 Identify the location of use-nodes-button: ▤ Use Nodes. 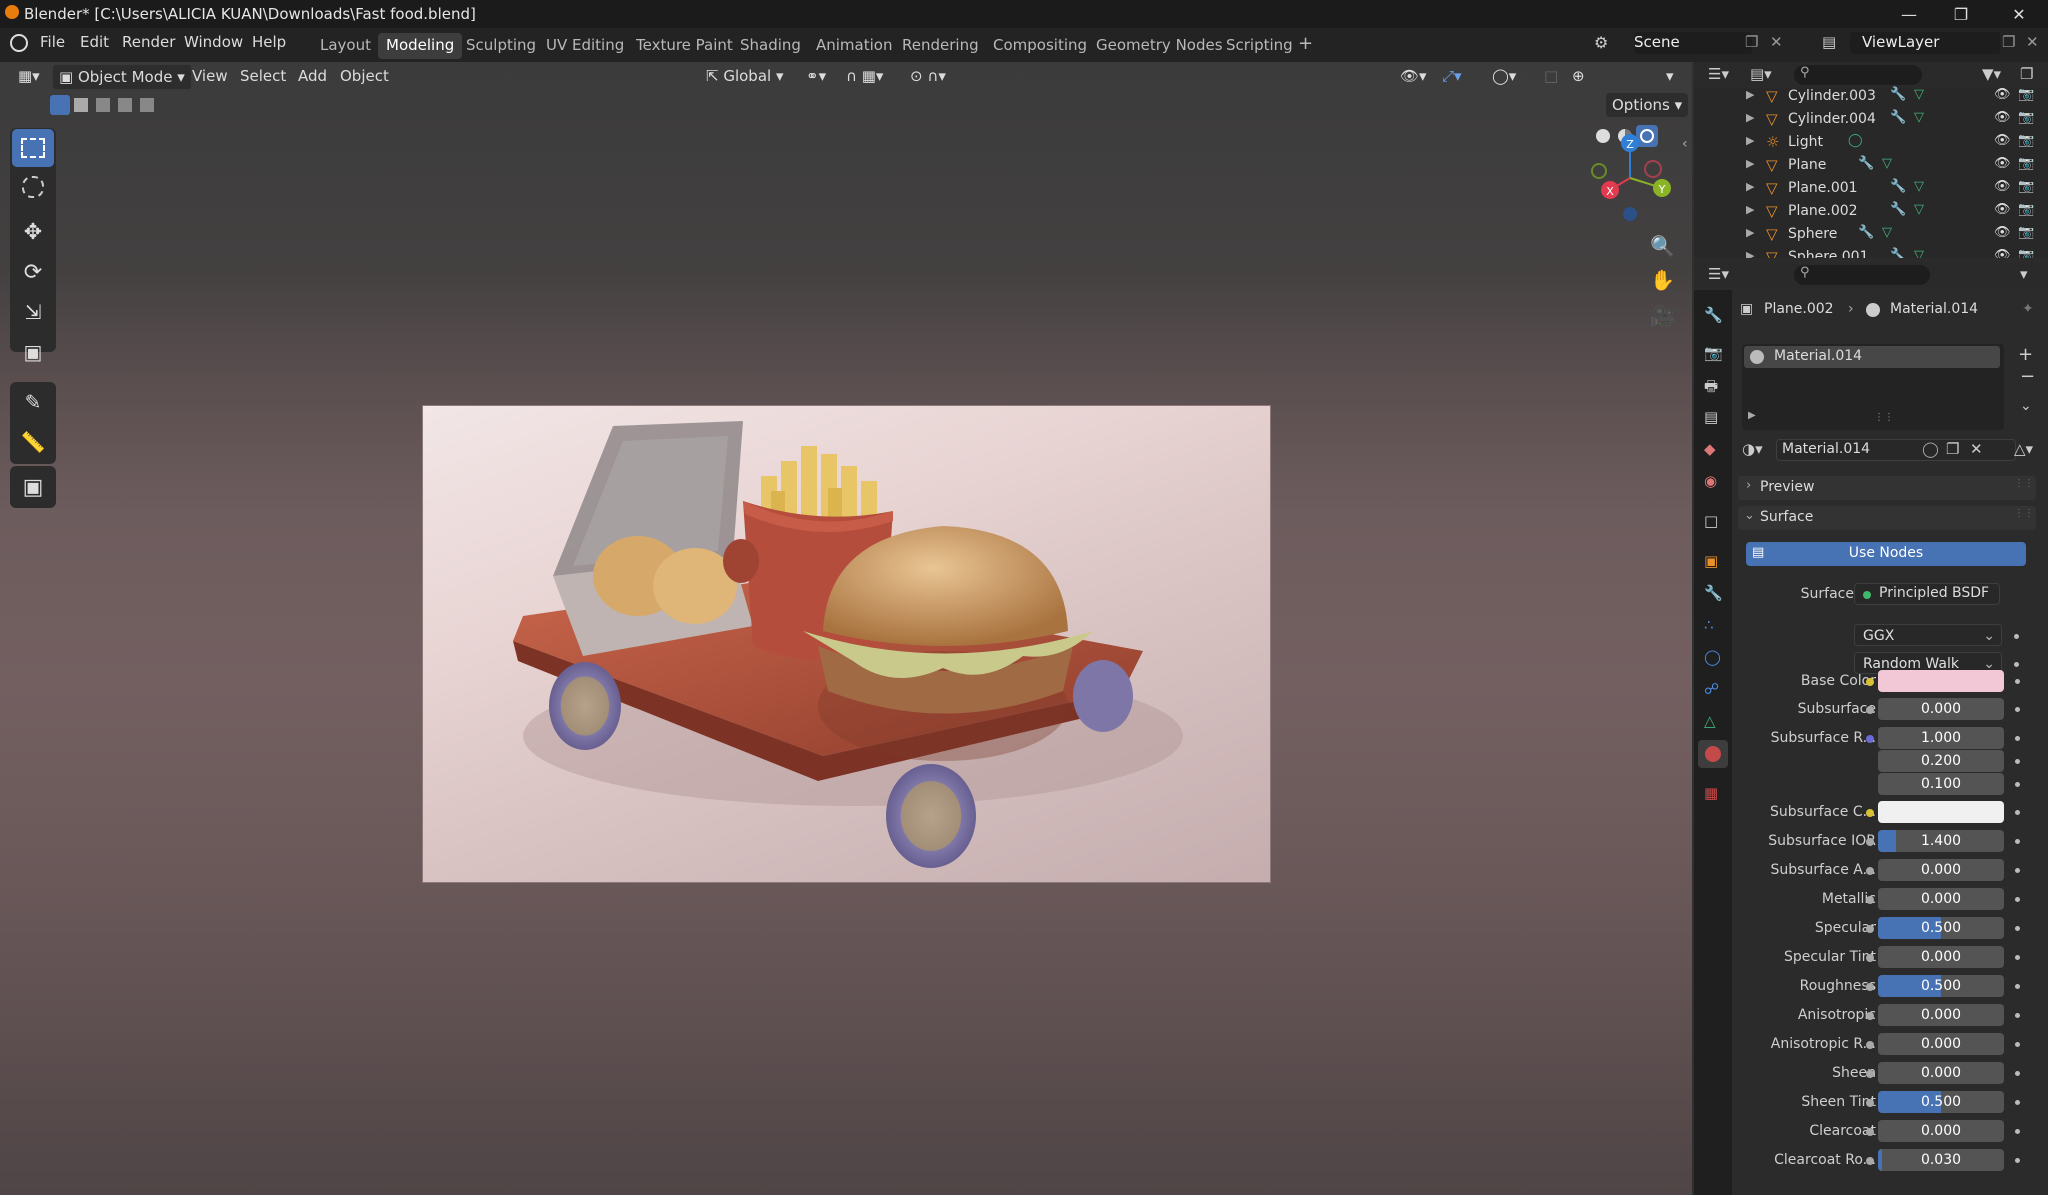
(1886, 554).